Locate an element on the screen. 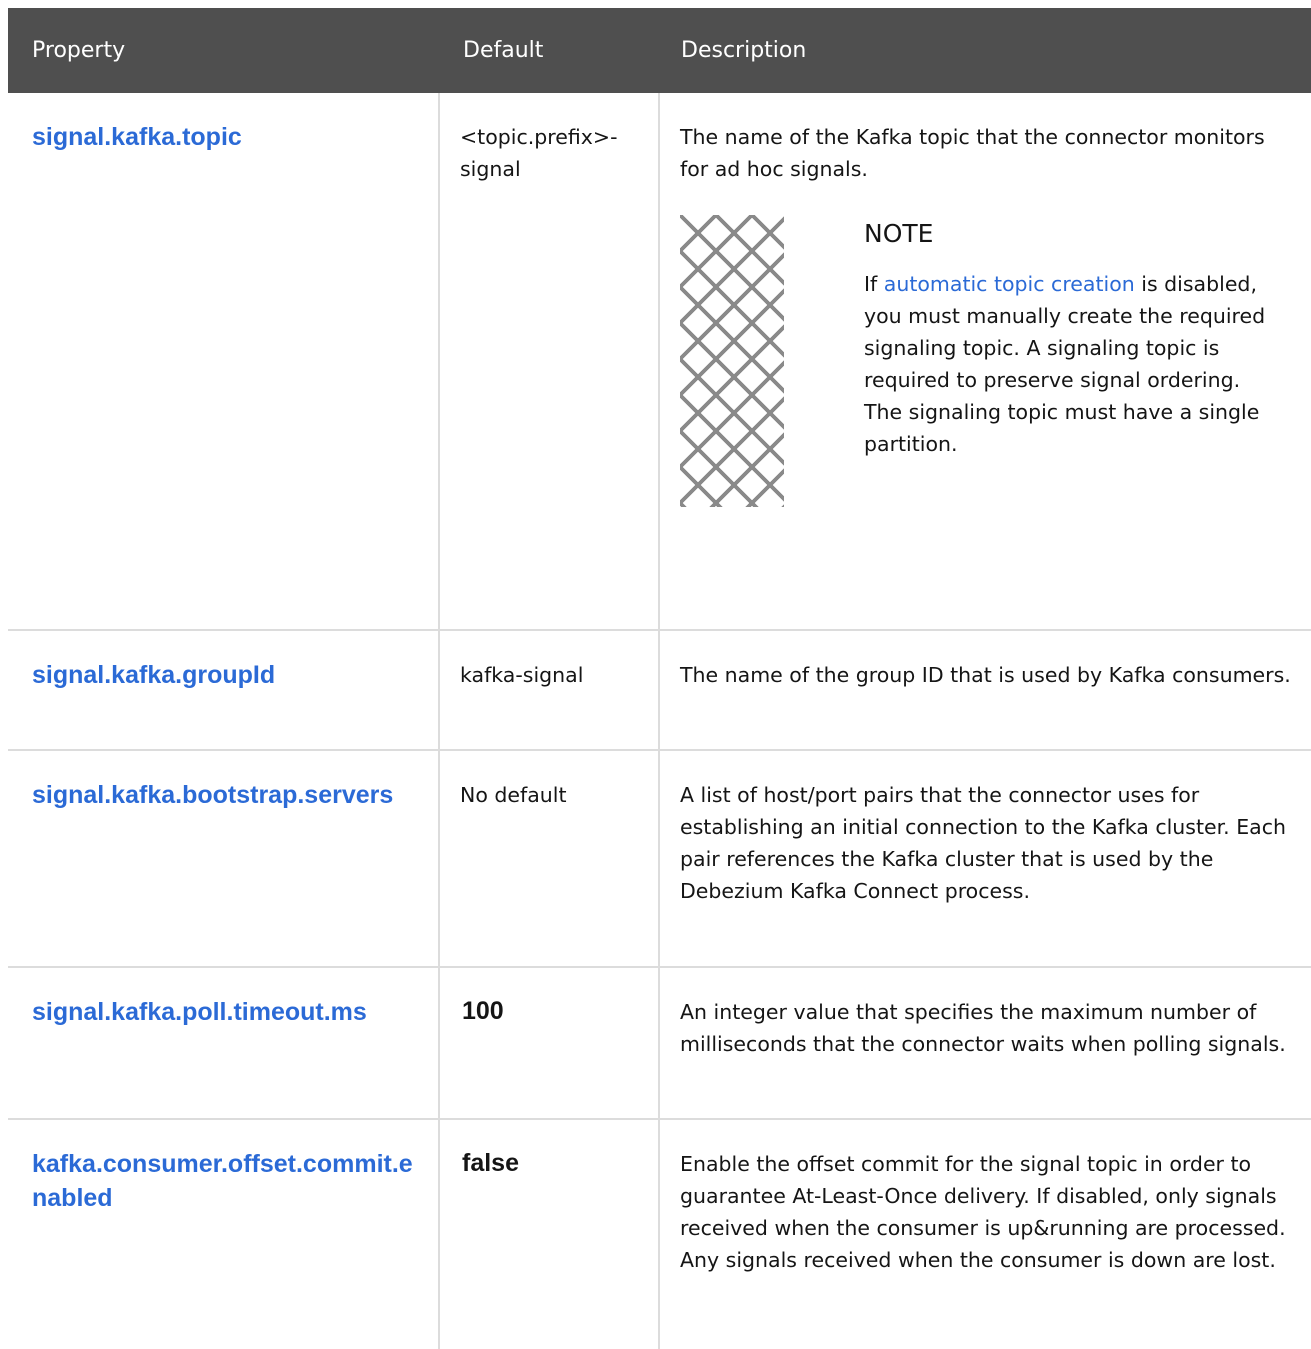  property-cell: signal.kafka.bootstrap.servers is located at coordinates (223, 859).